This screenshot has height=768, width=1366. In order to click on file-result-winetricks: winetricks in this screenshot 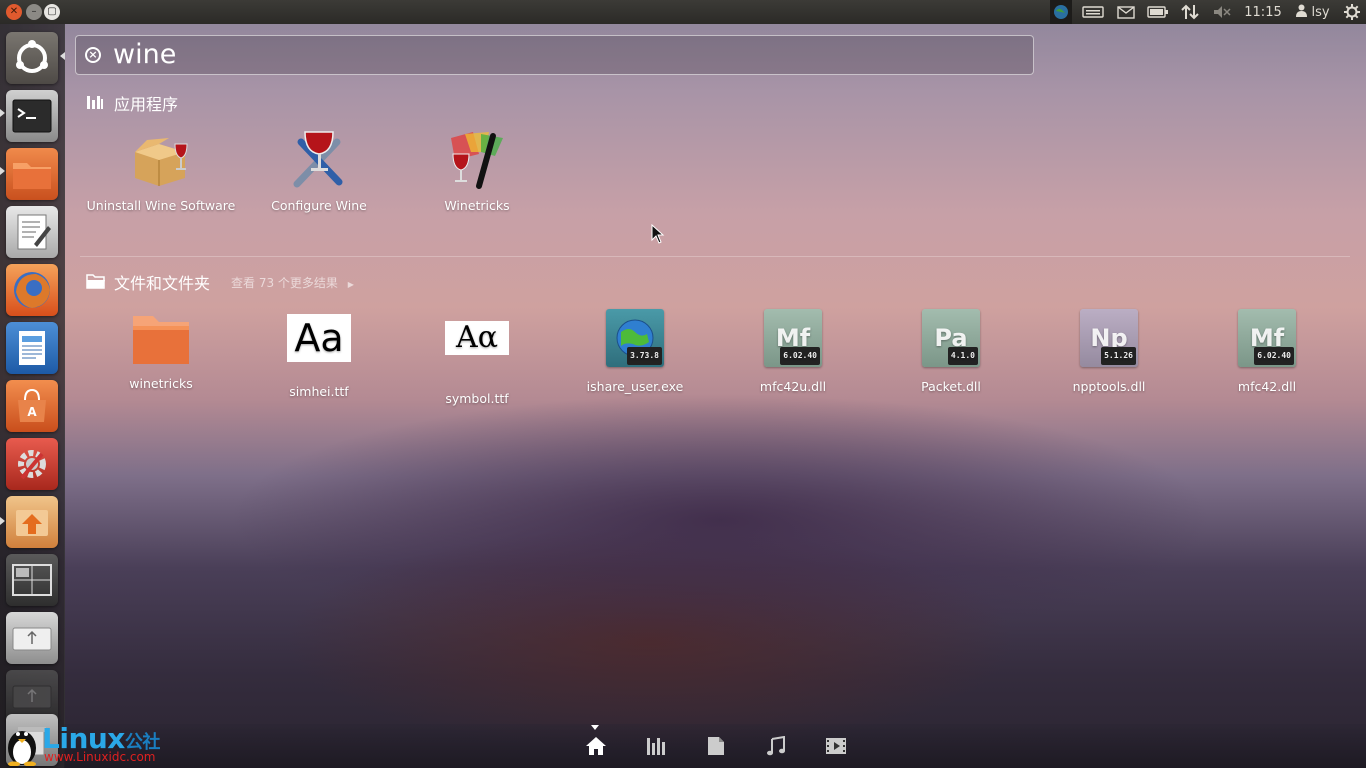, I will do `click(161, 349)`.